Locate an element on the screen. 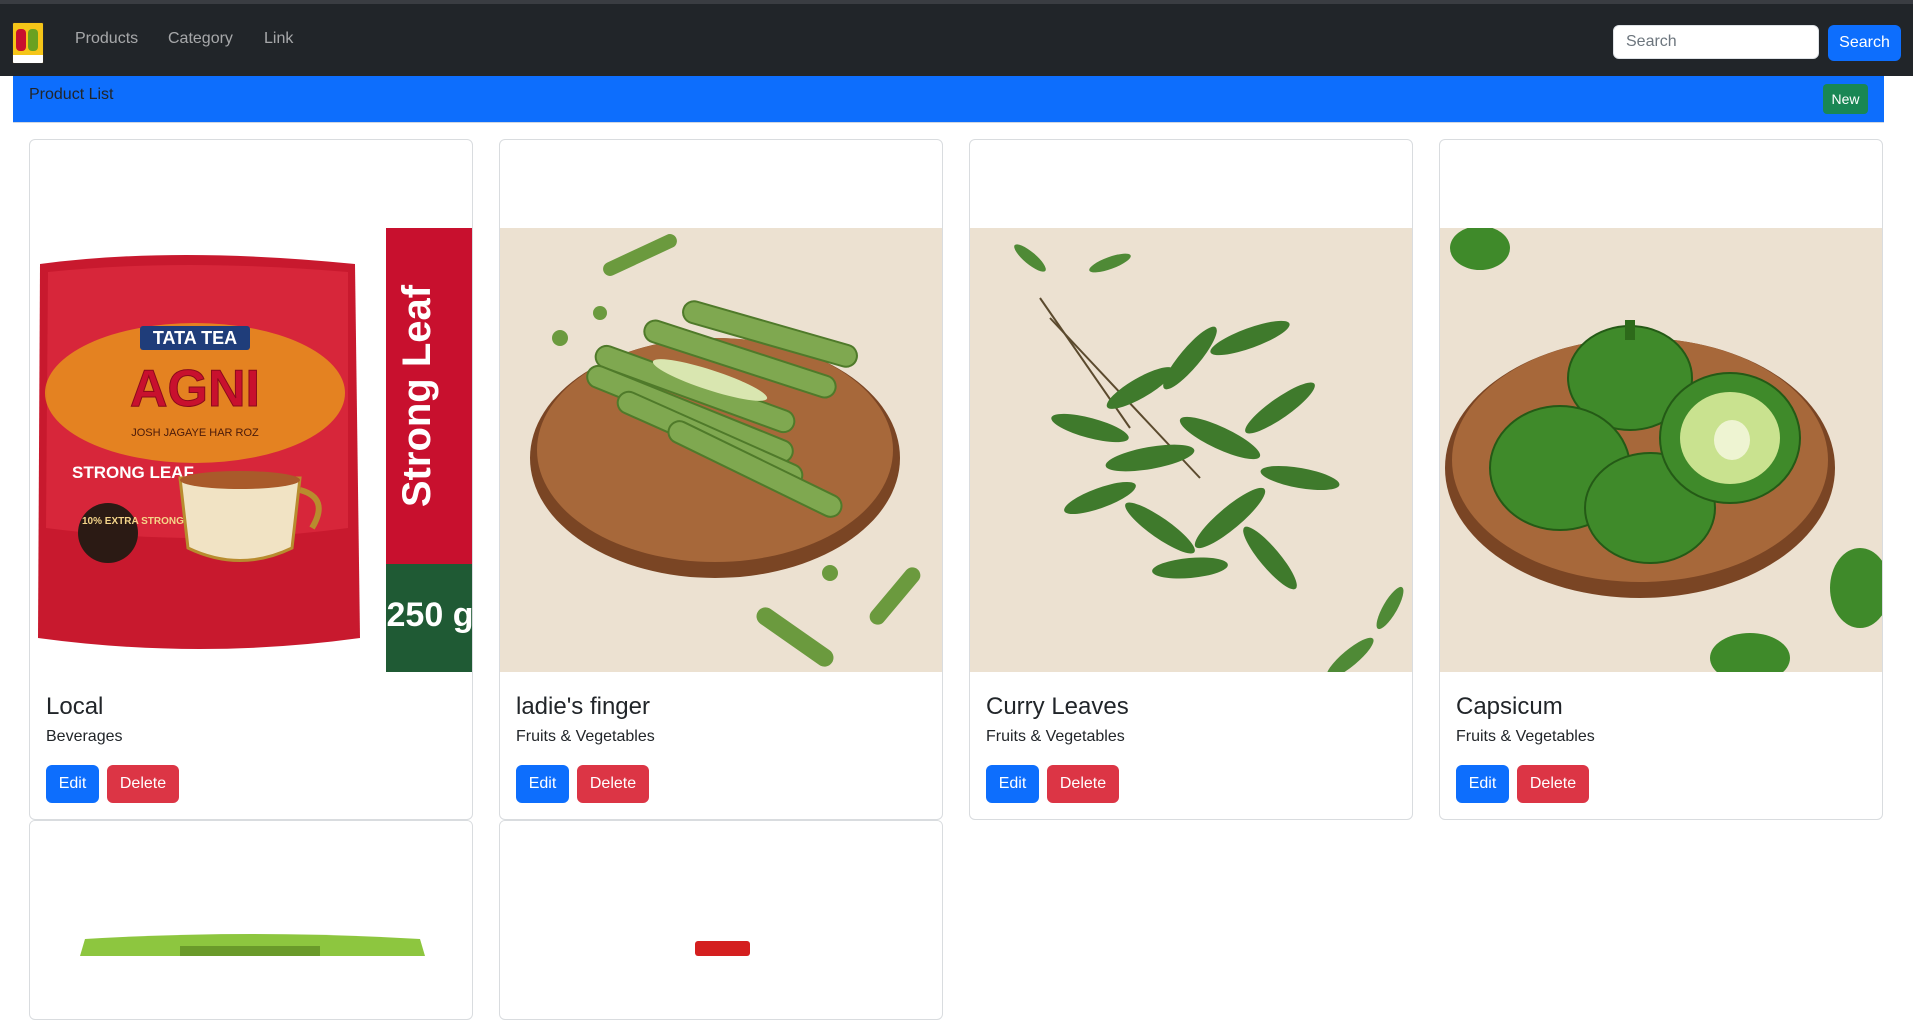 The height and width of the screenshot is (1020, 1913). package-weight-text: 250 g is located at coordinates (430, 615).